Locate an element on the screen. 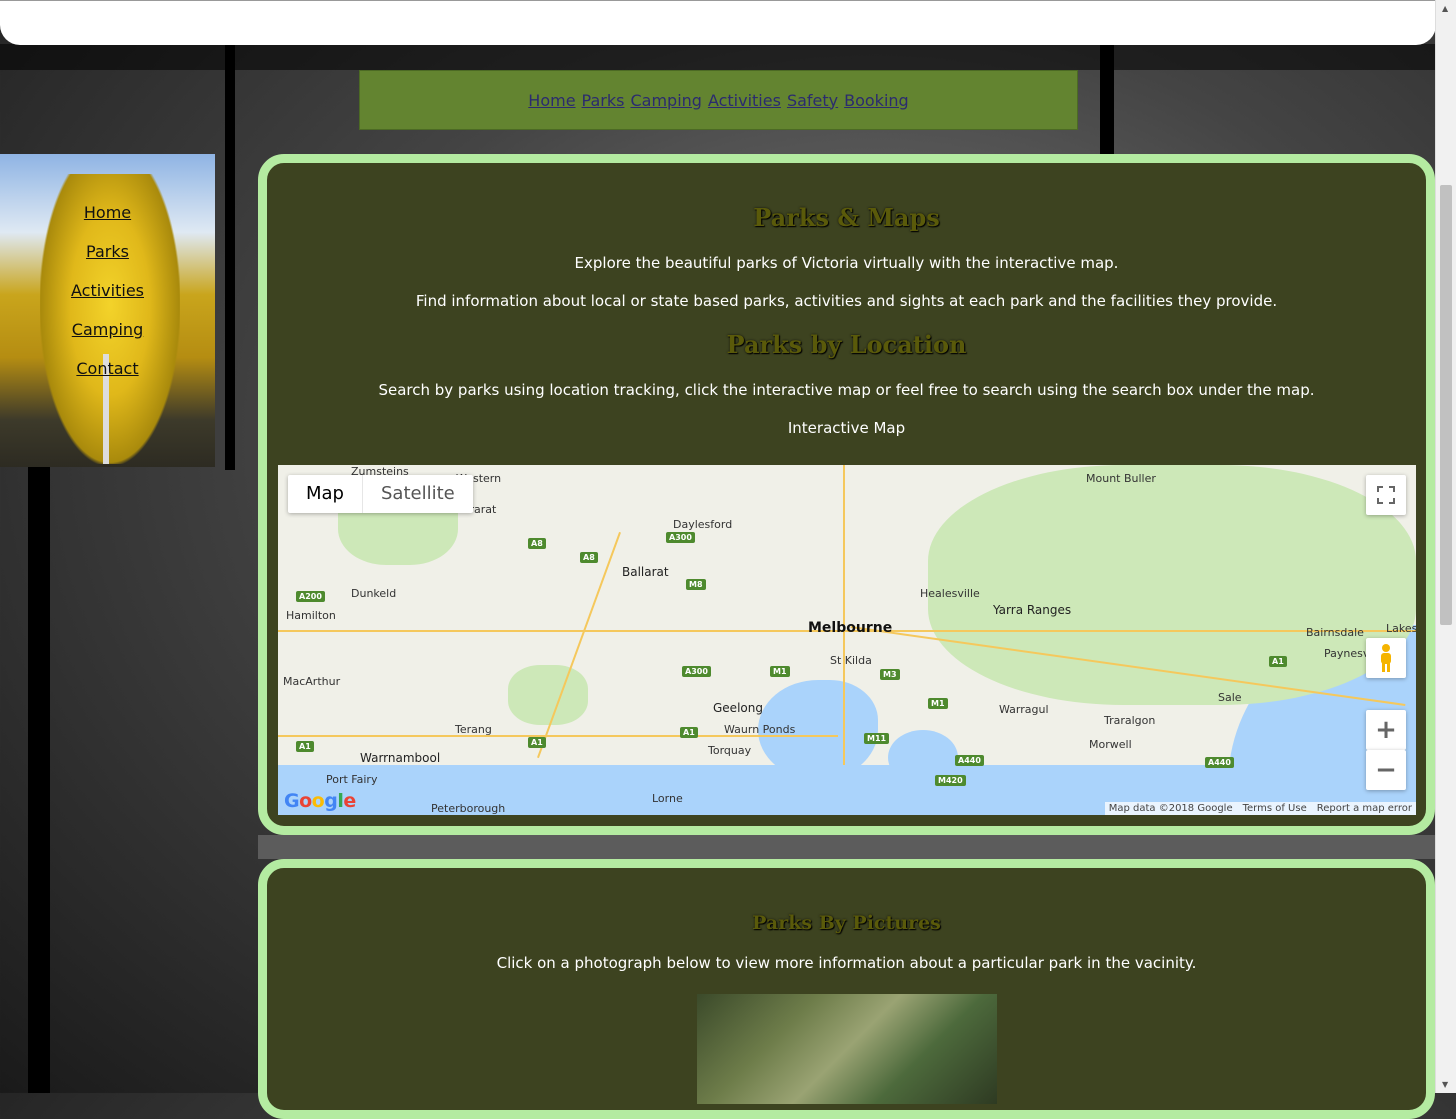 Image resolution: width=1456 pixels, height=1119 pixels. top-nav-safety: Safety is located at coordinates (812, 100).